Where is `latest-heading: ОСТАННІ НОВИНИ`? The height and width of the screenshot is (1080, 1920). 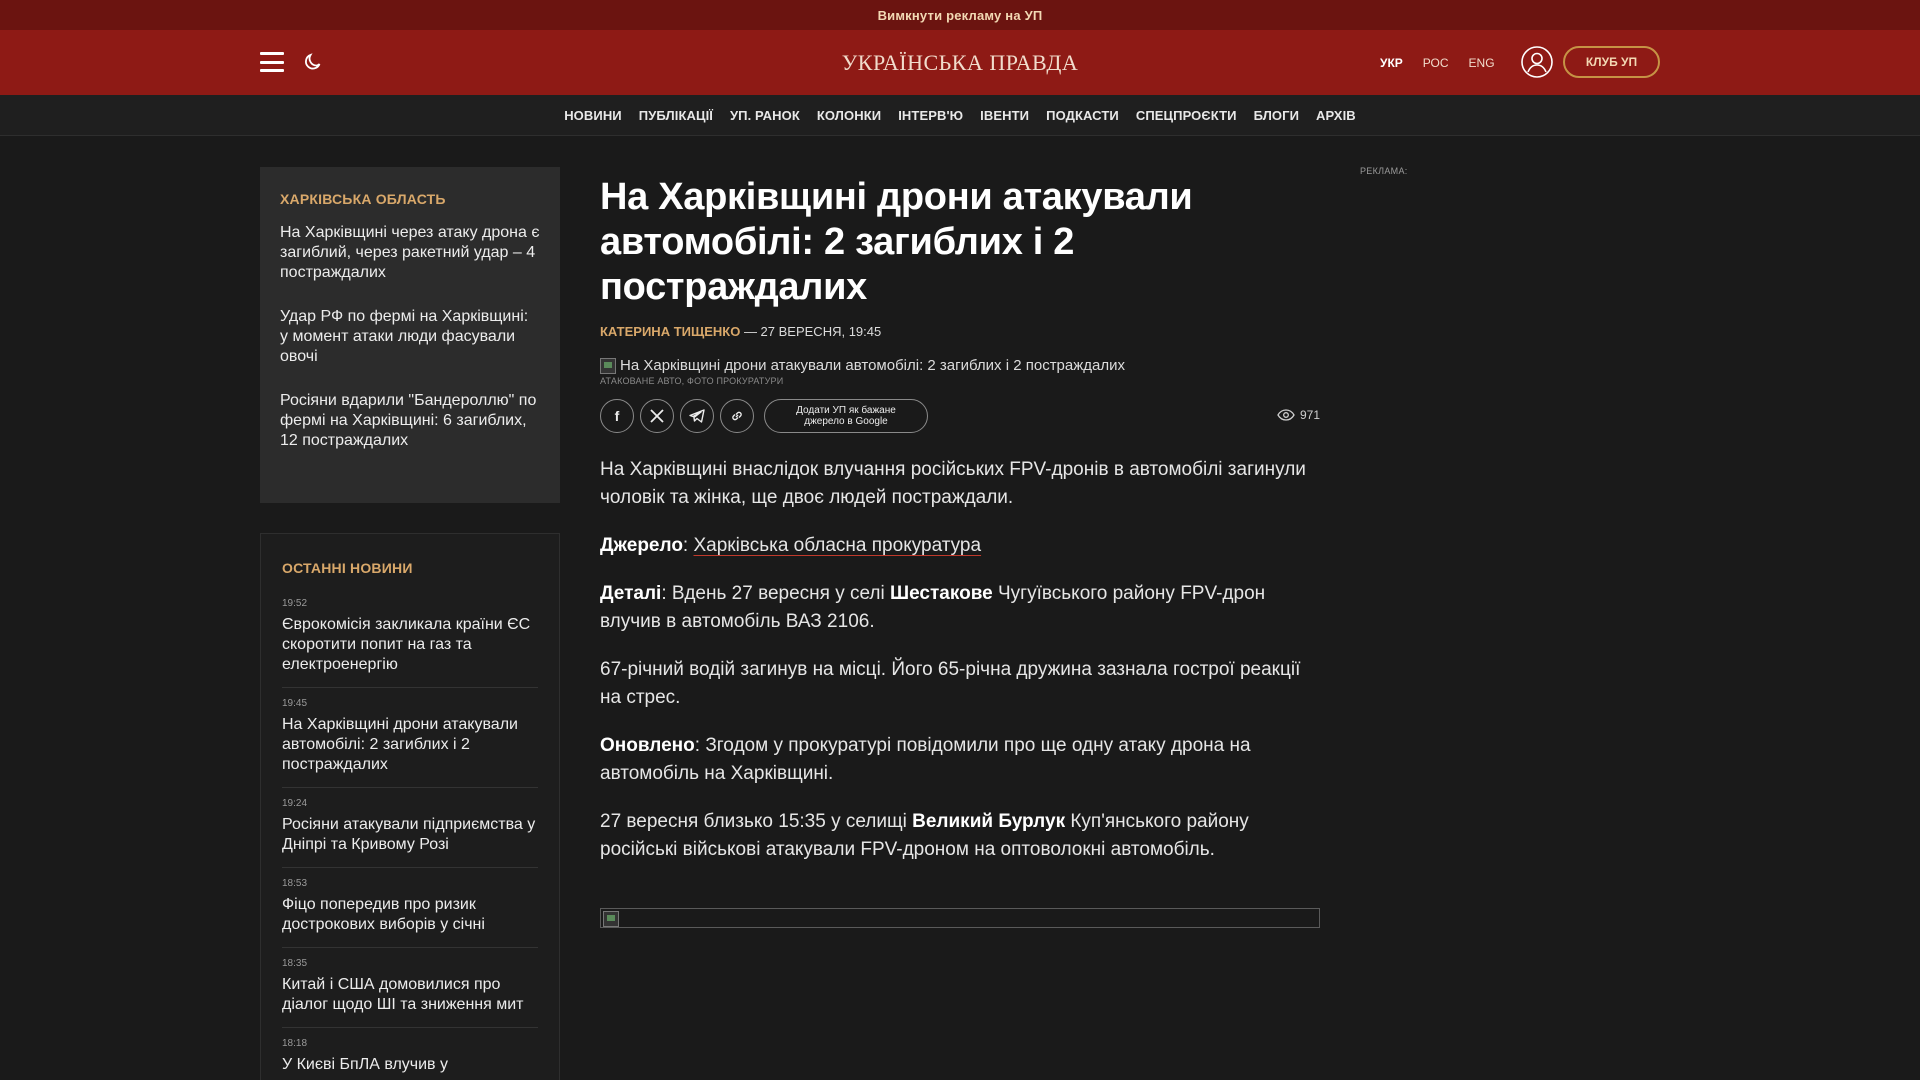
latest-heading: ОСТАННІ НОВИНИ is located at coordinates (410, 568).